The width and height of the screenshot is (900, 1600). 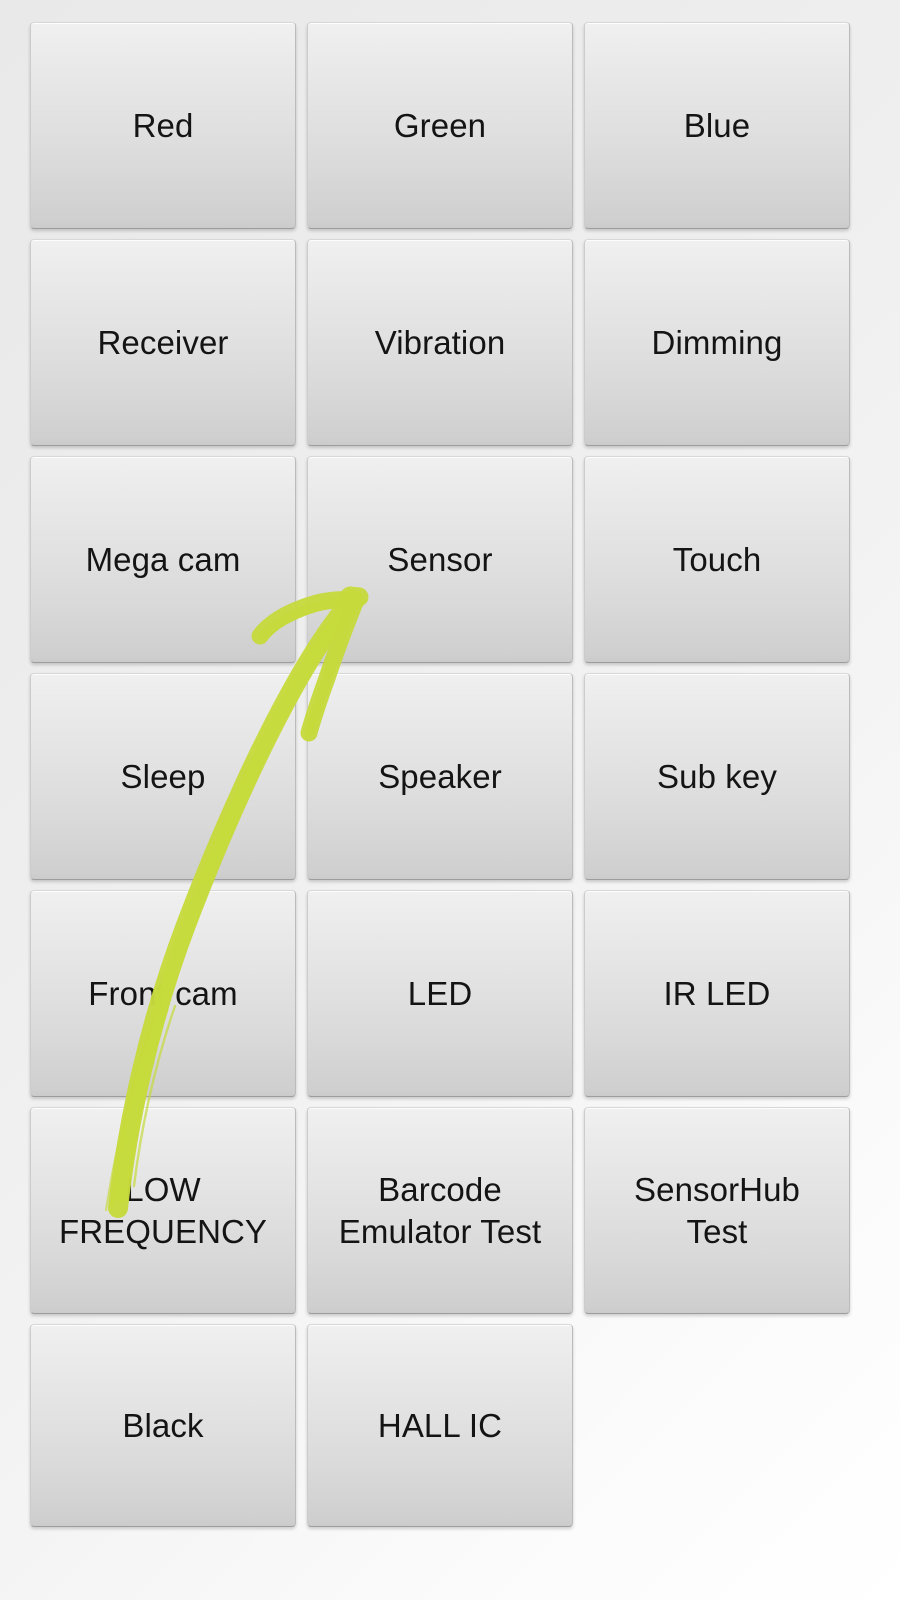 I want to click on button-green: Green, so click(x=440, y=125).